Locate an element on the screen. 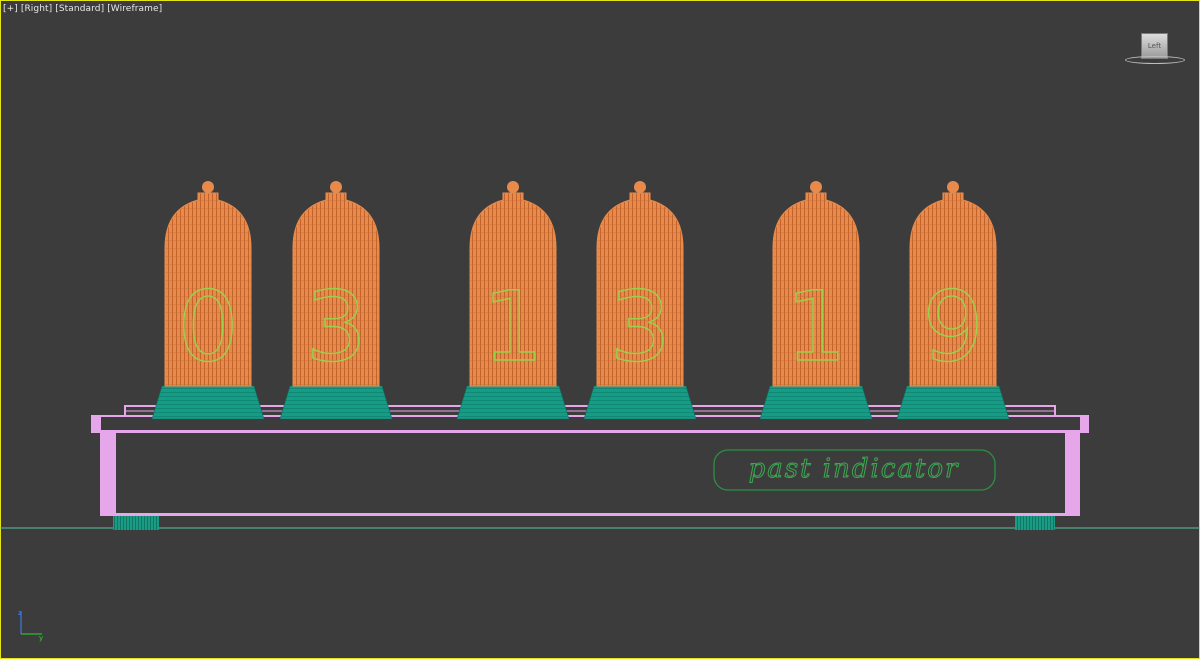  nixie-tube: 0 is located at coordinates (208, 300).